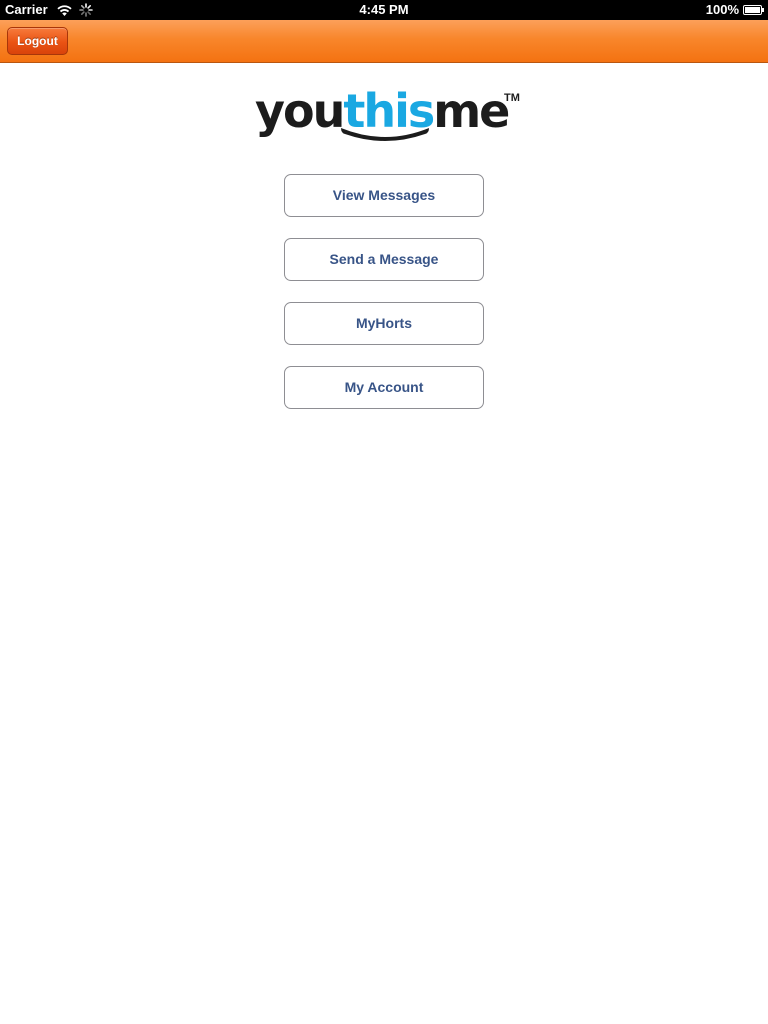 This screenshot has width=768, height=1024. What do you see at coordinates (384, 41) in the screenshot?
I see `navigation-bar: Logout` at bounding box center [384, 41].